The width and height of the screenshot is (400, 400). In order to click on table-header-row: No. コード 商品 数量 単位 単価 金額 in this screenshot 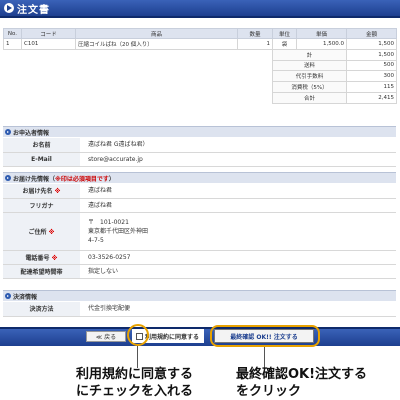, I will do `click(200, 33)`.